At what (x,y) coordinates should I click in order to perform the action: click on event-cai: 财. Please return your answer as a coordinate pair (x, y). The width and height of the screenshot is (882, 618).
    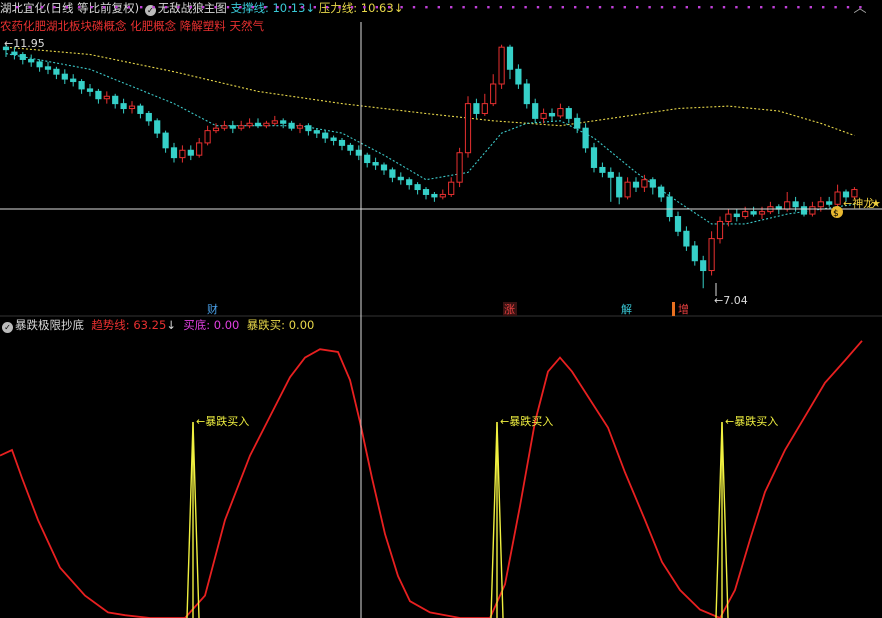
    Looking at the image, I should click on (212, 309).